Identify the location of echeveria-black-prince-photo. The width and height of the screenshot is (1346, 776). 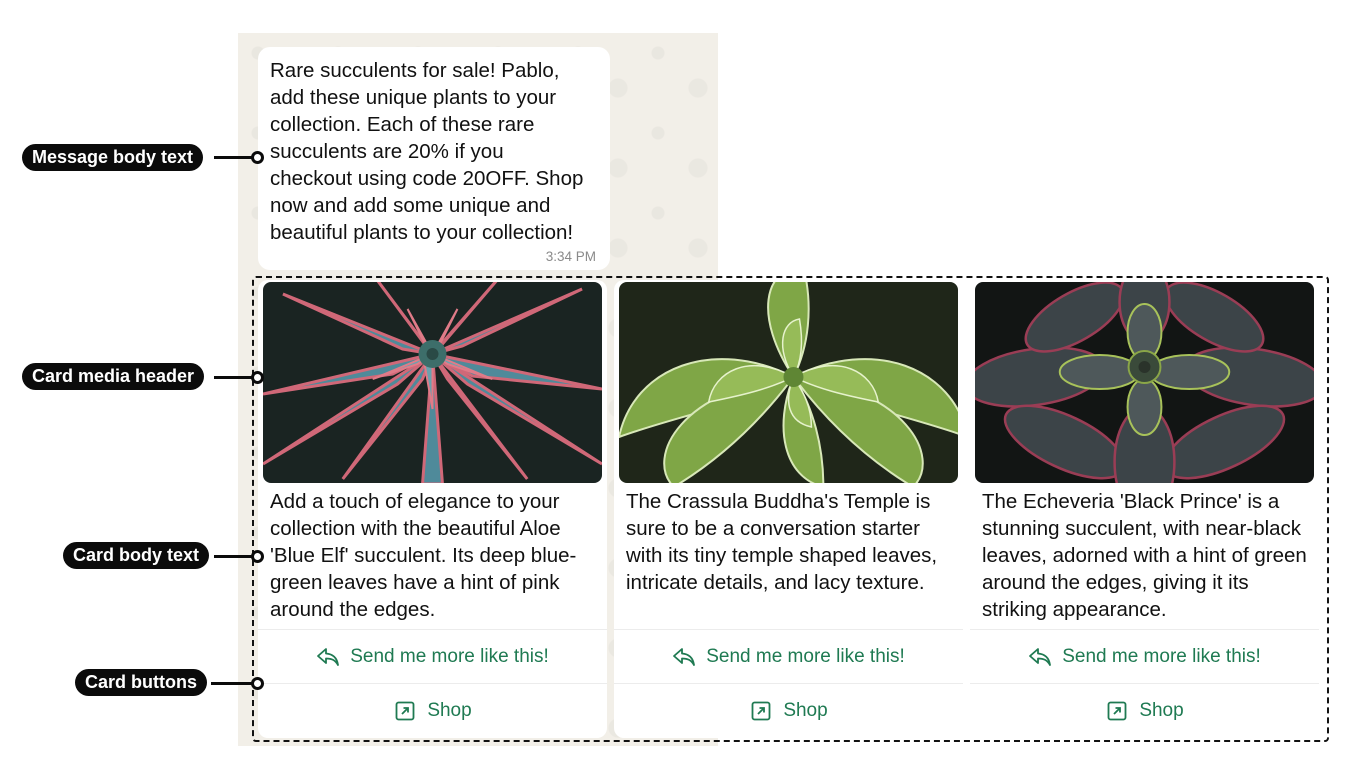
(1144, 382).